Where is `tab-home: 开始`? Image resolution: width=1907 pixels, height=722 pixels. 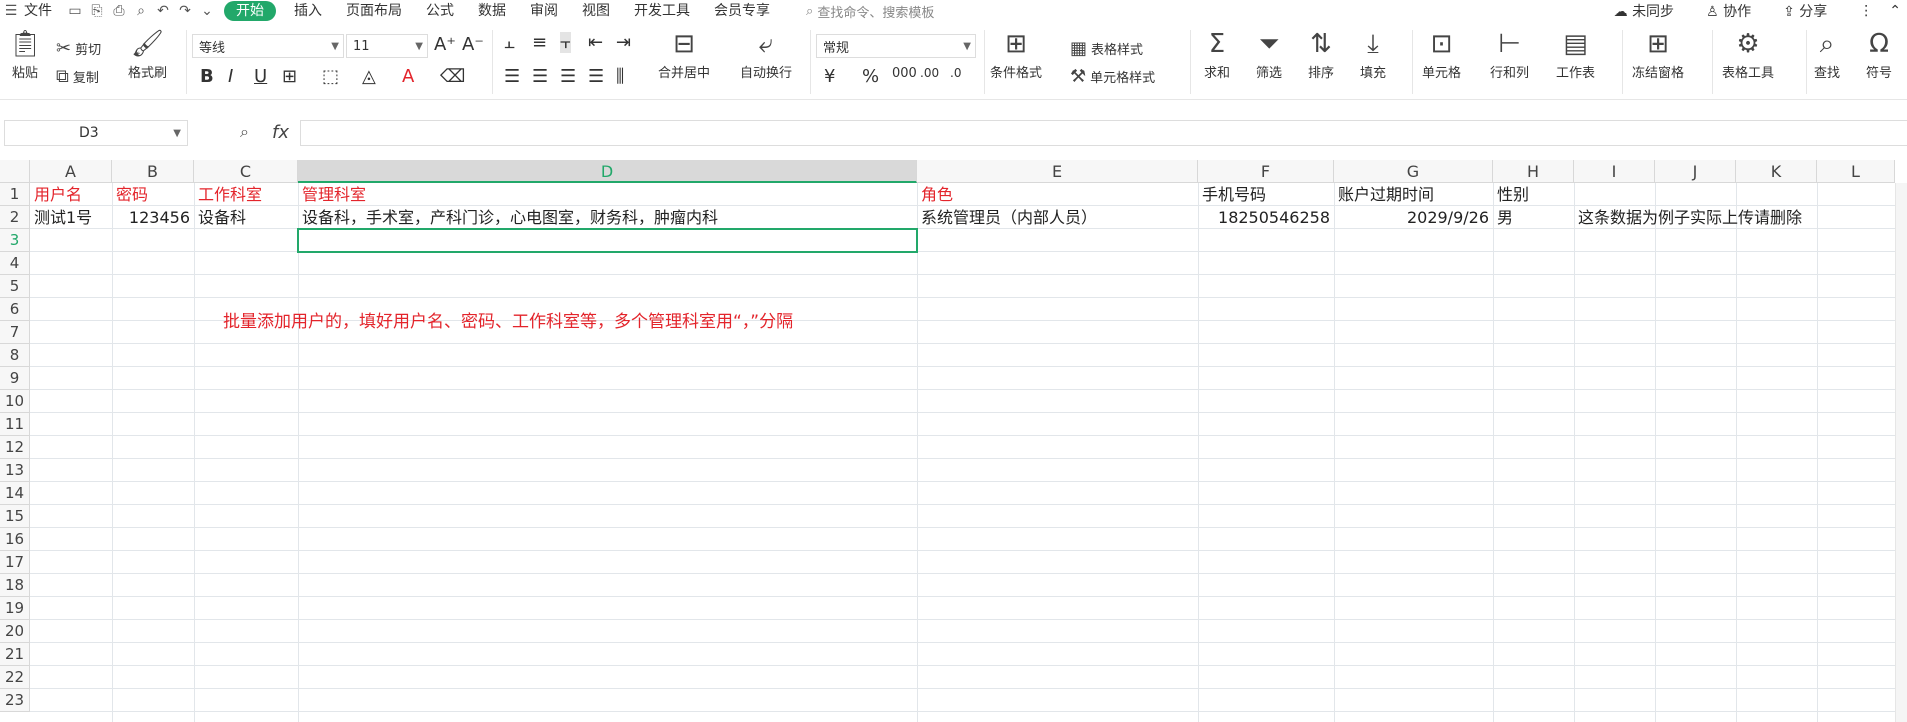 tab-home: 开始 is located at coordinates (250, 11).